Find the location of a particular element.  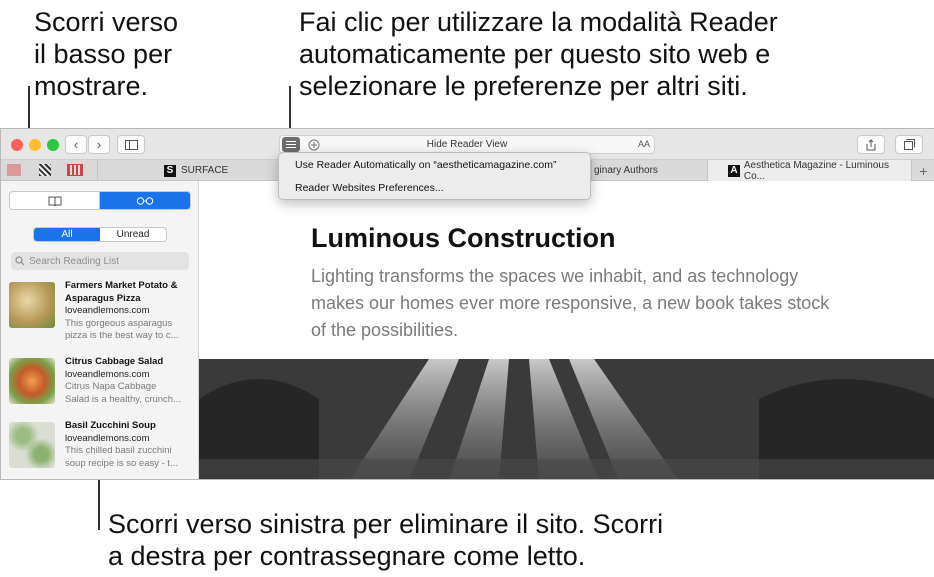

tabs-icon is located at coordinates (909, 144).